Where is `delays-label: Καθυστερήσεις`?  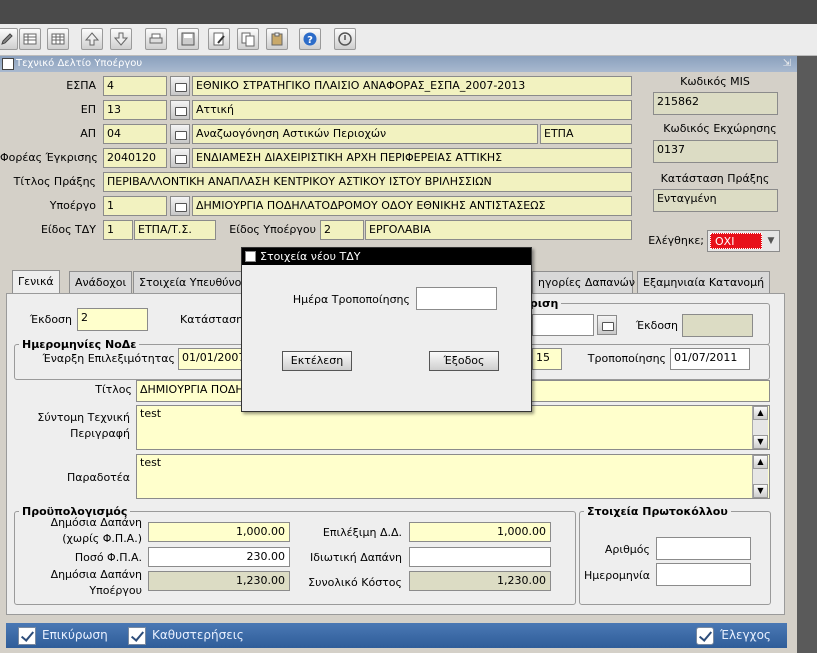 delays-label: Καθυστερήσεις is located at coordinates (198, 635).